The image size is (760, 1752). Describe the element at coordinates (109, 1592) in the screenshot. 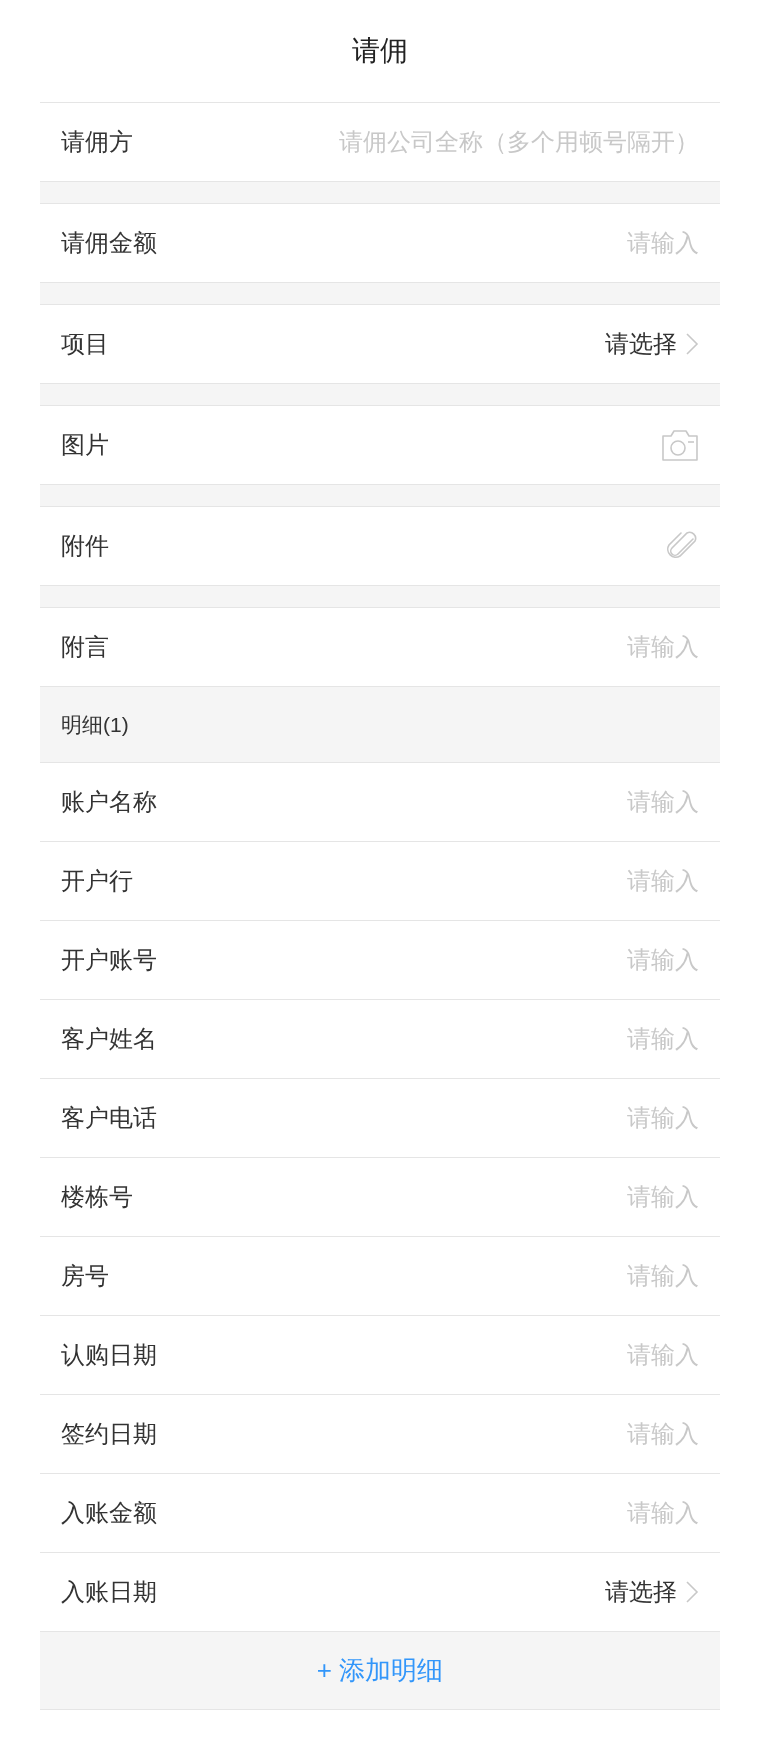

I see `field-label: 入账日期` at that location.